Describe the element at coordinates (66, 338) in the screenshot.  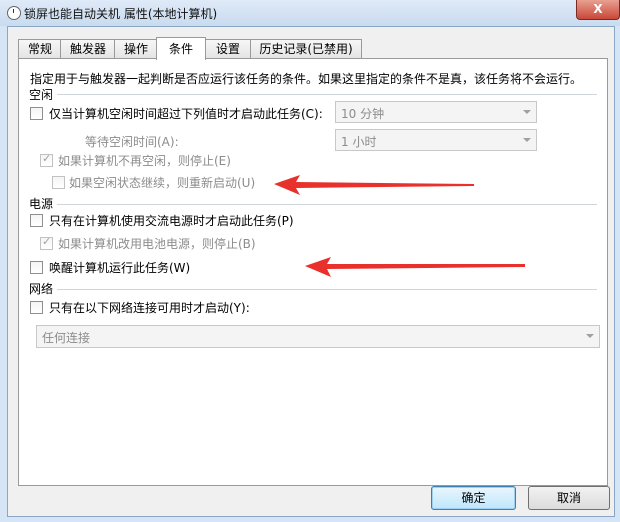
I see `network-connection-value: 任何连接` at that location.